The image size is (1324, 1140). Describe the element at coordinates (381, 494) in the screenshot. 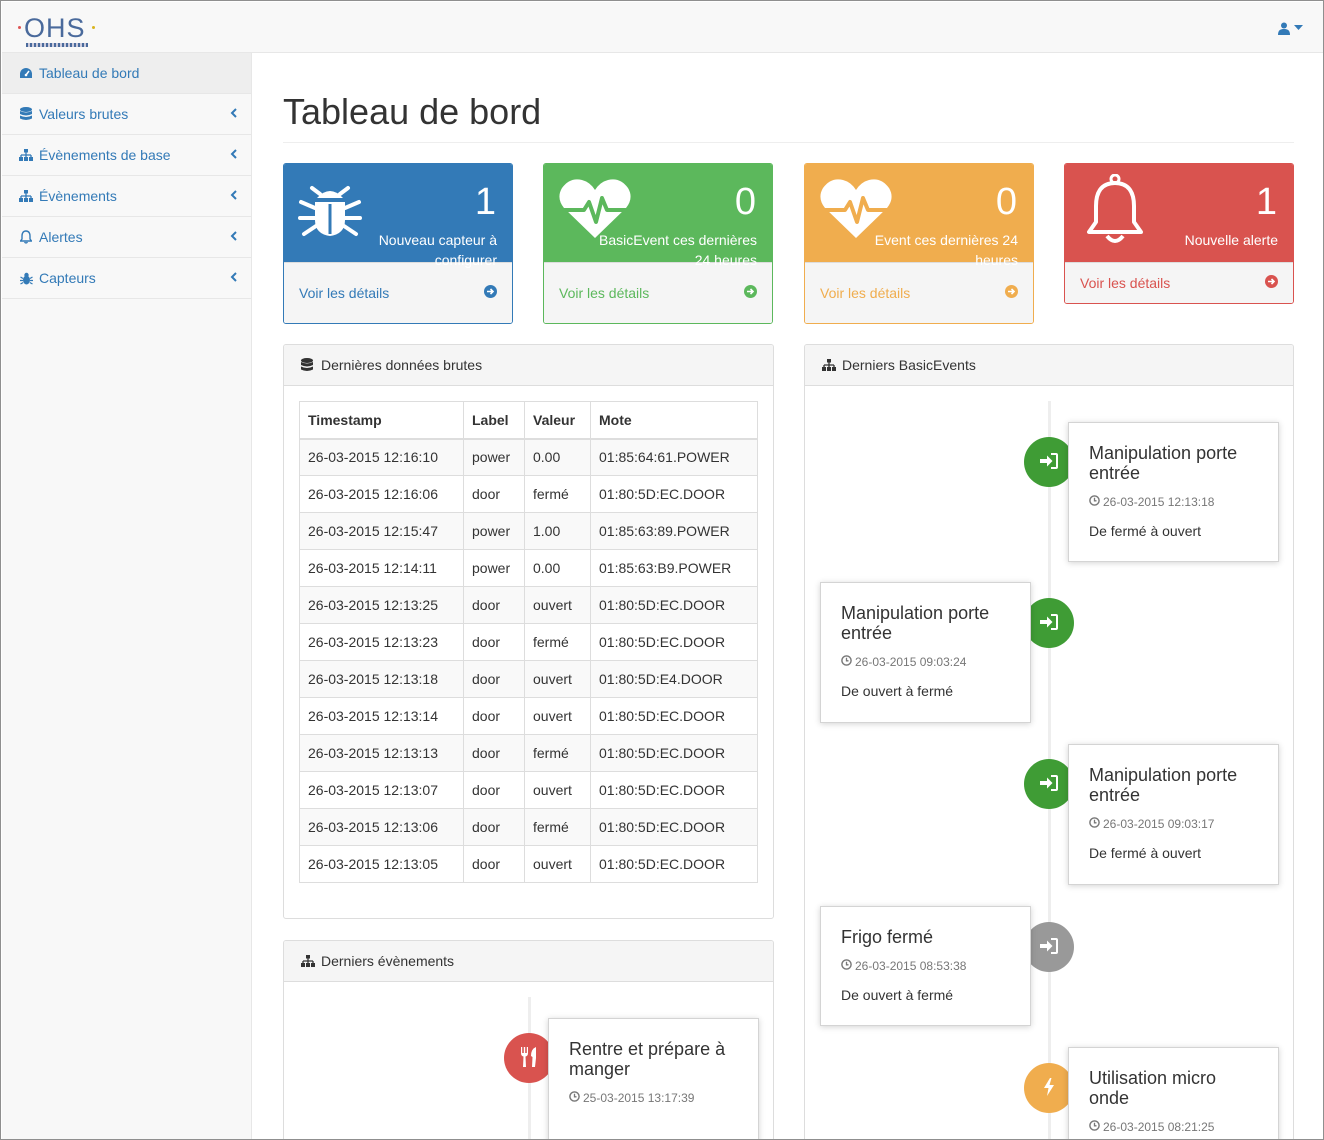

I see `table-cell: 26-03-2015 12:16:06` at that location.